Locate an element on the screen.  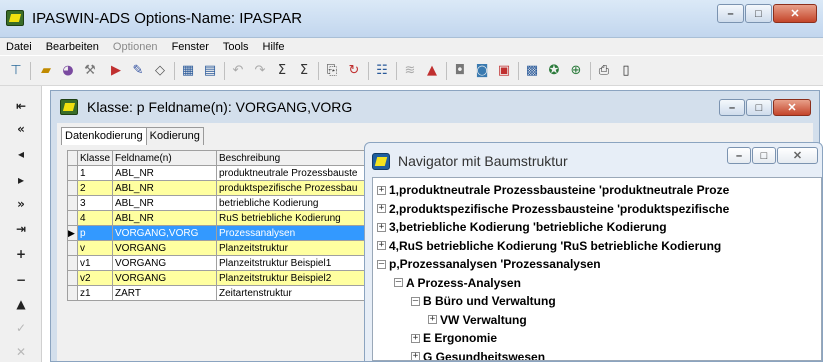
cell-beschreibung: RuS betriebliche Kodierung is located at coordinates (296, 218).